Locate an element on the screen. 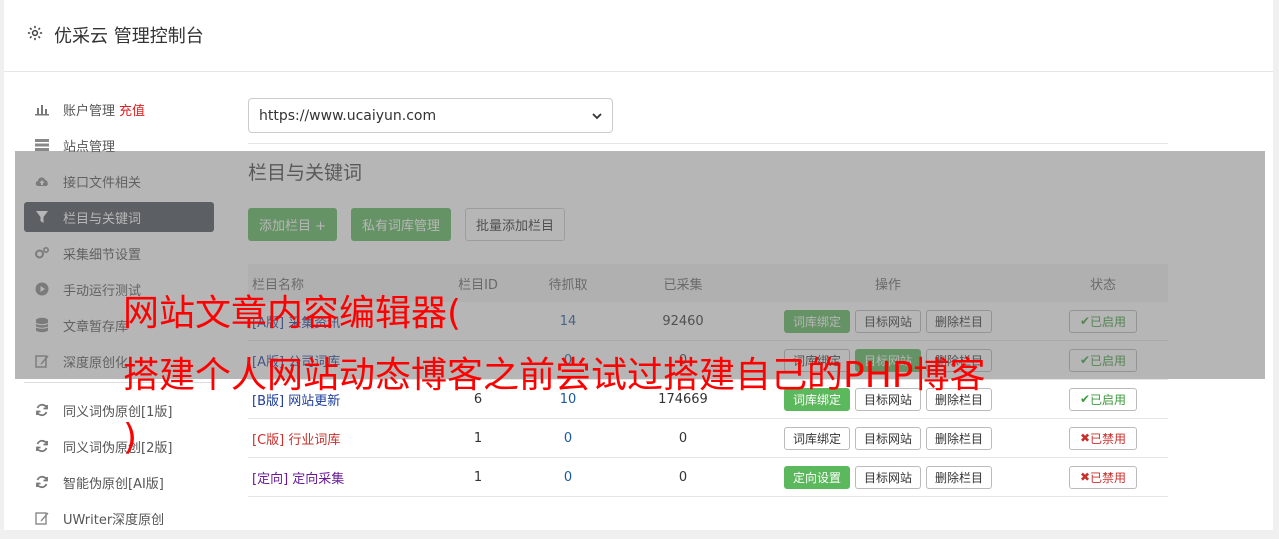 The width and height of the screenshot is (1279, 539). row-name: [C版] 行业词库 is located at coordinates (348, 438).